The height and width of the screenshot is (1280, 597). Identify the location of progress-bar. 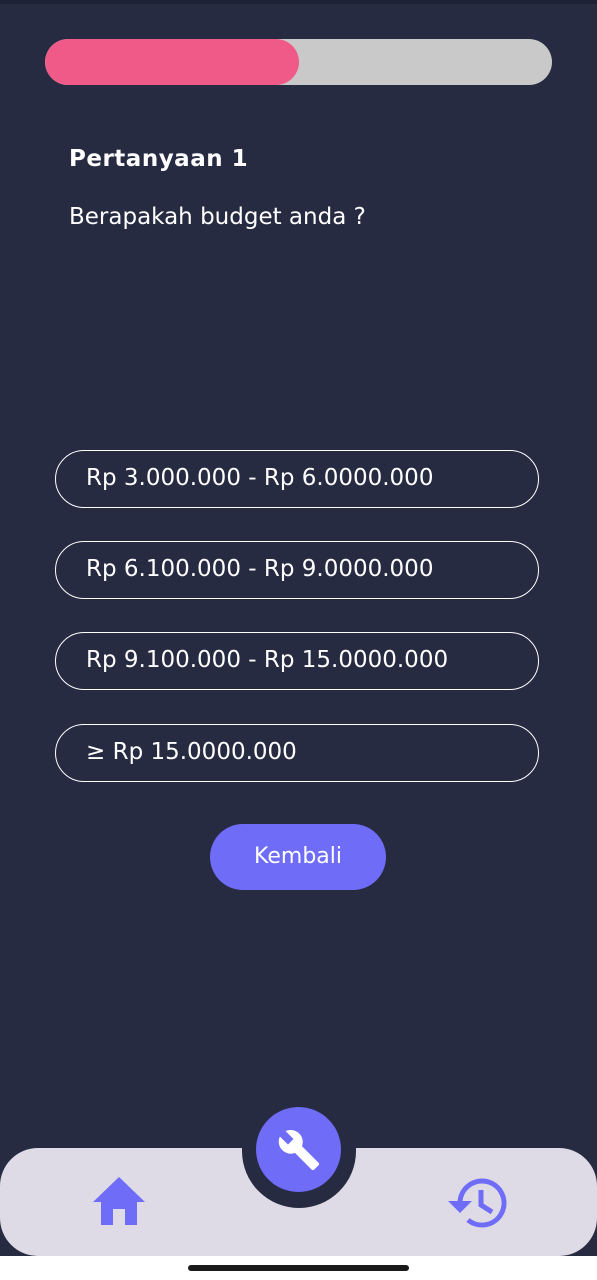
(298, 62).